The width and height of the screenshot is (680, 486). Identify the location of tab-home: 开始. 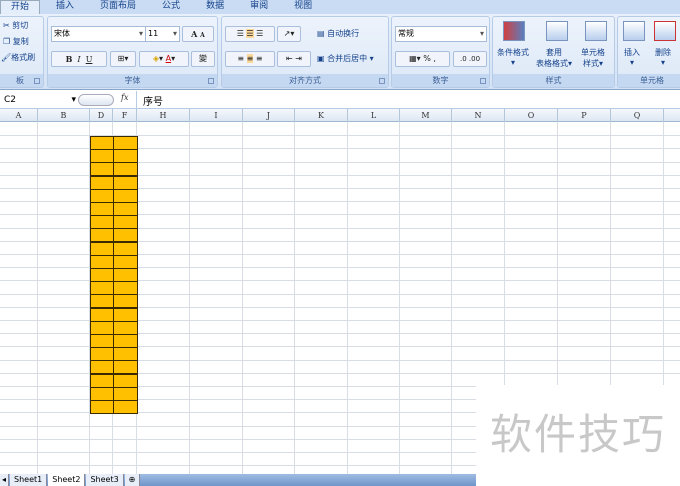
(20, 7).